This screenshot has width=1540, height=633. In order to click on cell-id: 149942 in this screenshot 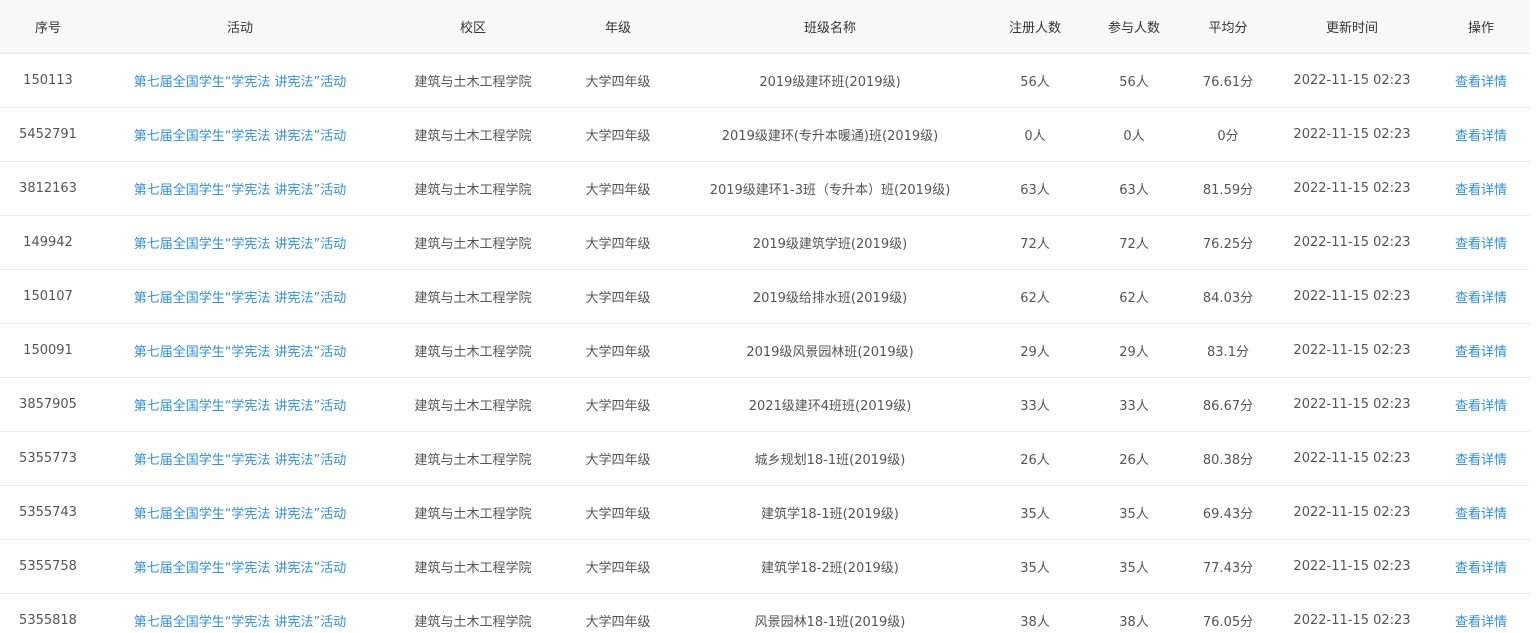, I will do `click(48, 242)`.